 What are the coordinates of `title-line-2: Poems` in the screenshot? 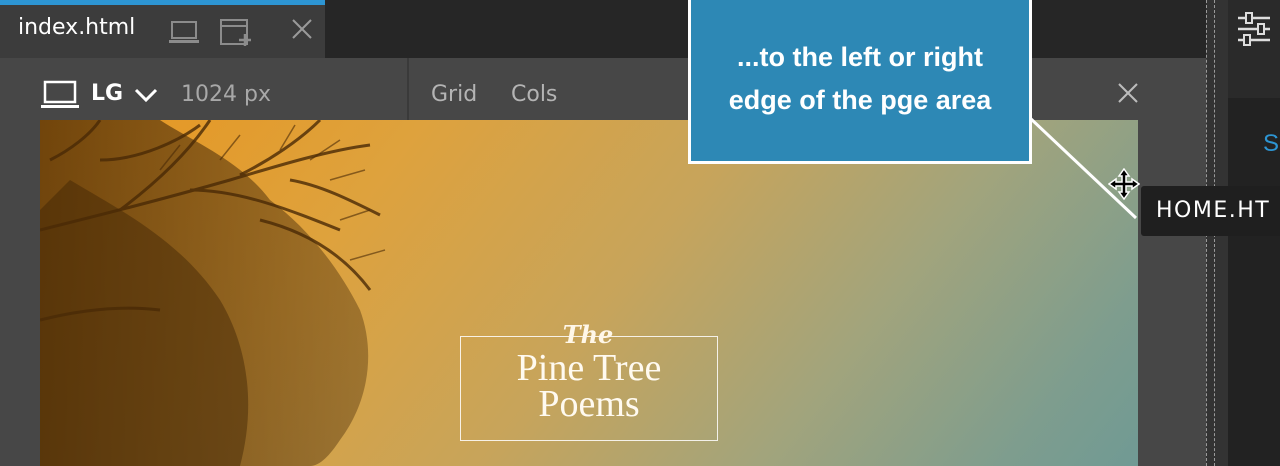 It's located at (589, 404).